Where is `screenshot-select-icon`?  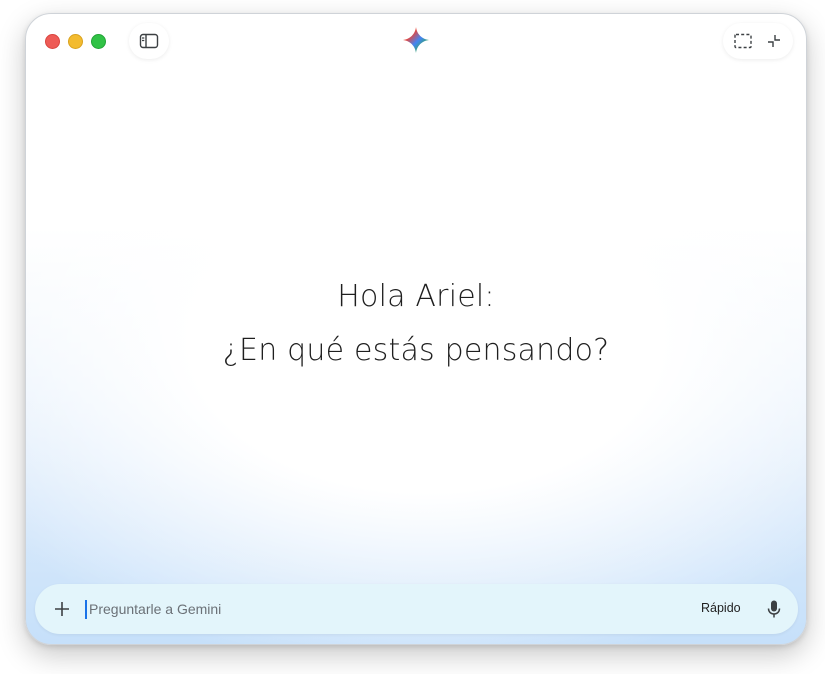 screenshot-select-icon is located at coordinates (743, 41).